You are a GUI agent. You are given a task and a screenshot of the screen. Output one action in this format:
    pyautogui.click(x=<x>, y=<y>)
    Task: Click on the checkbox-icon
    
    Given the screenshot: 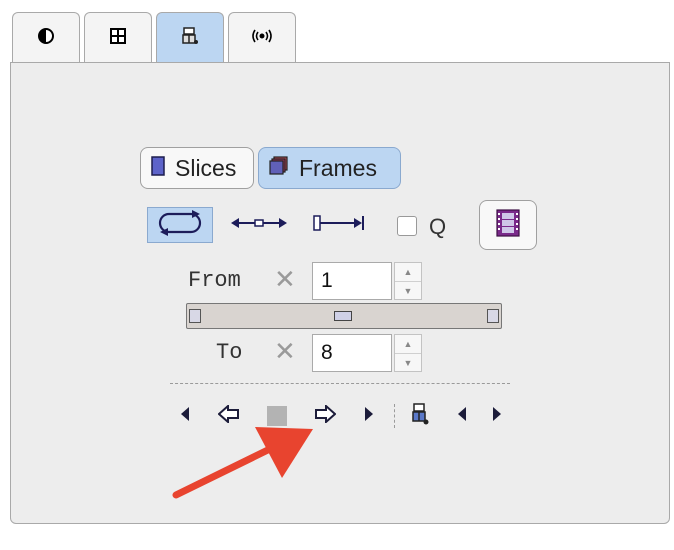 What is the action you would take?
    pyautogui.click(x=407, y=226)
    